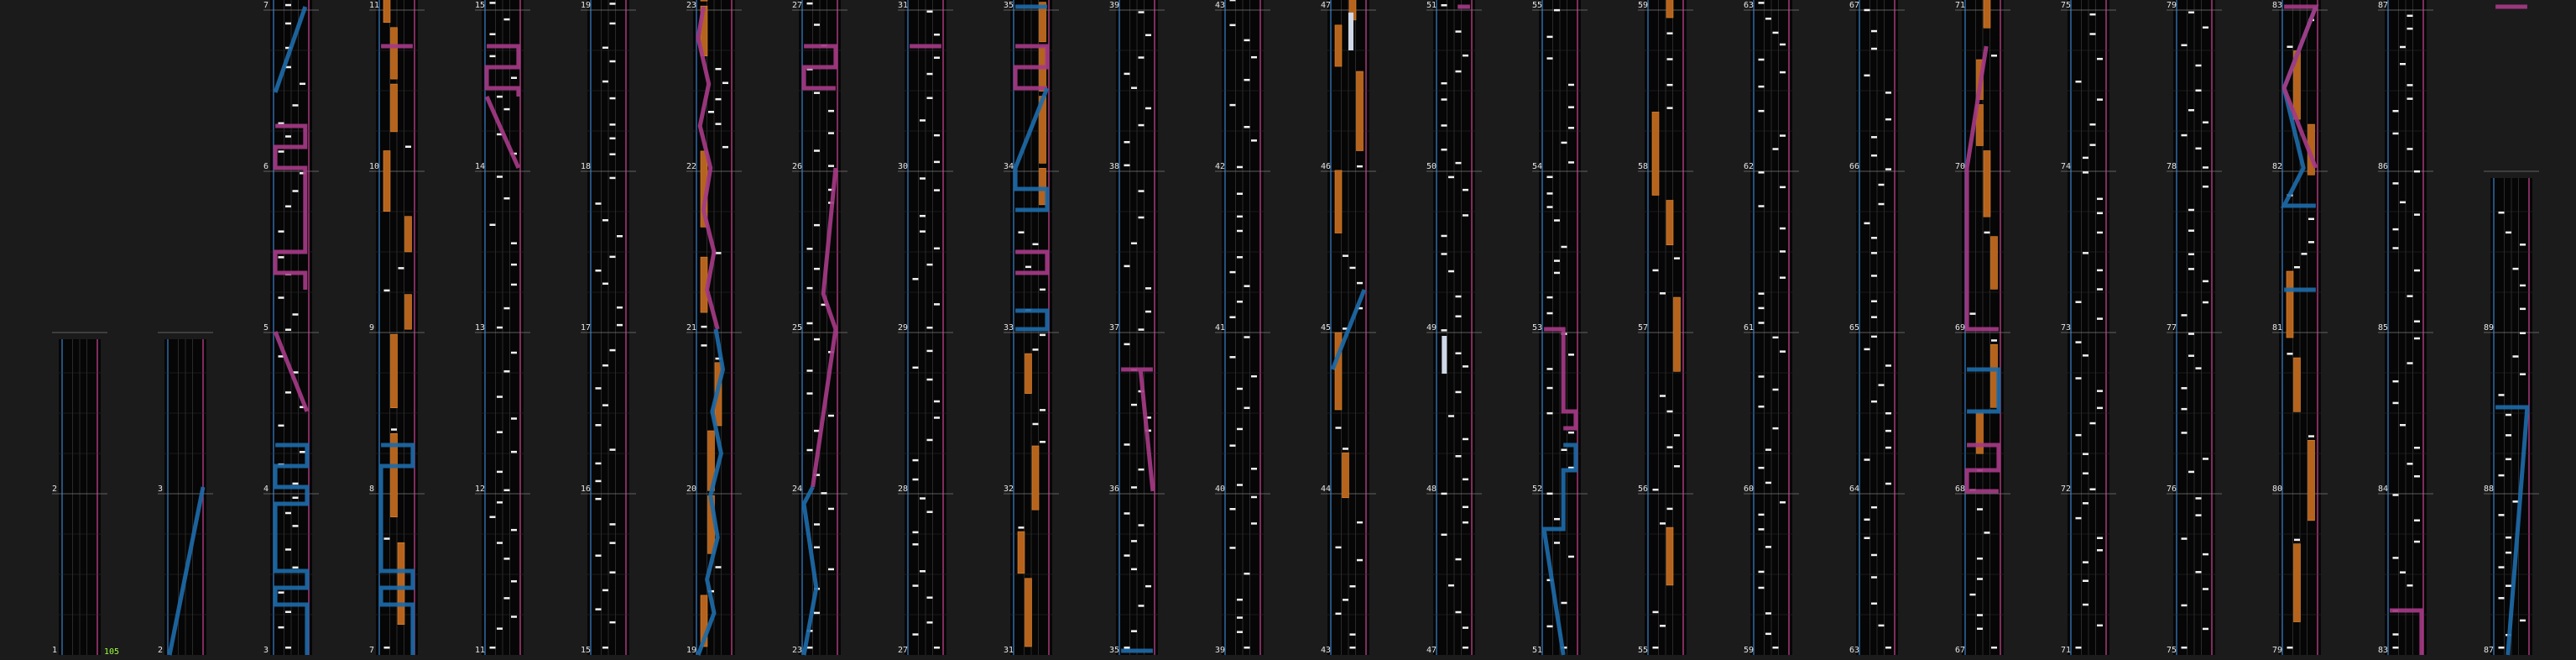  What do you see at coordinates (1431, 5) in the screenshot?
I see `measure-number: 51` at bounding box center [1431, 5].